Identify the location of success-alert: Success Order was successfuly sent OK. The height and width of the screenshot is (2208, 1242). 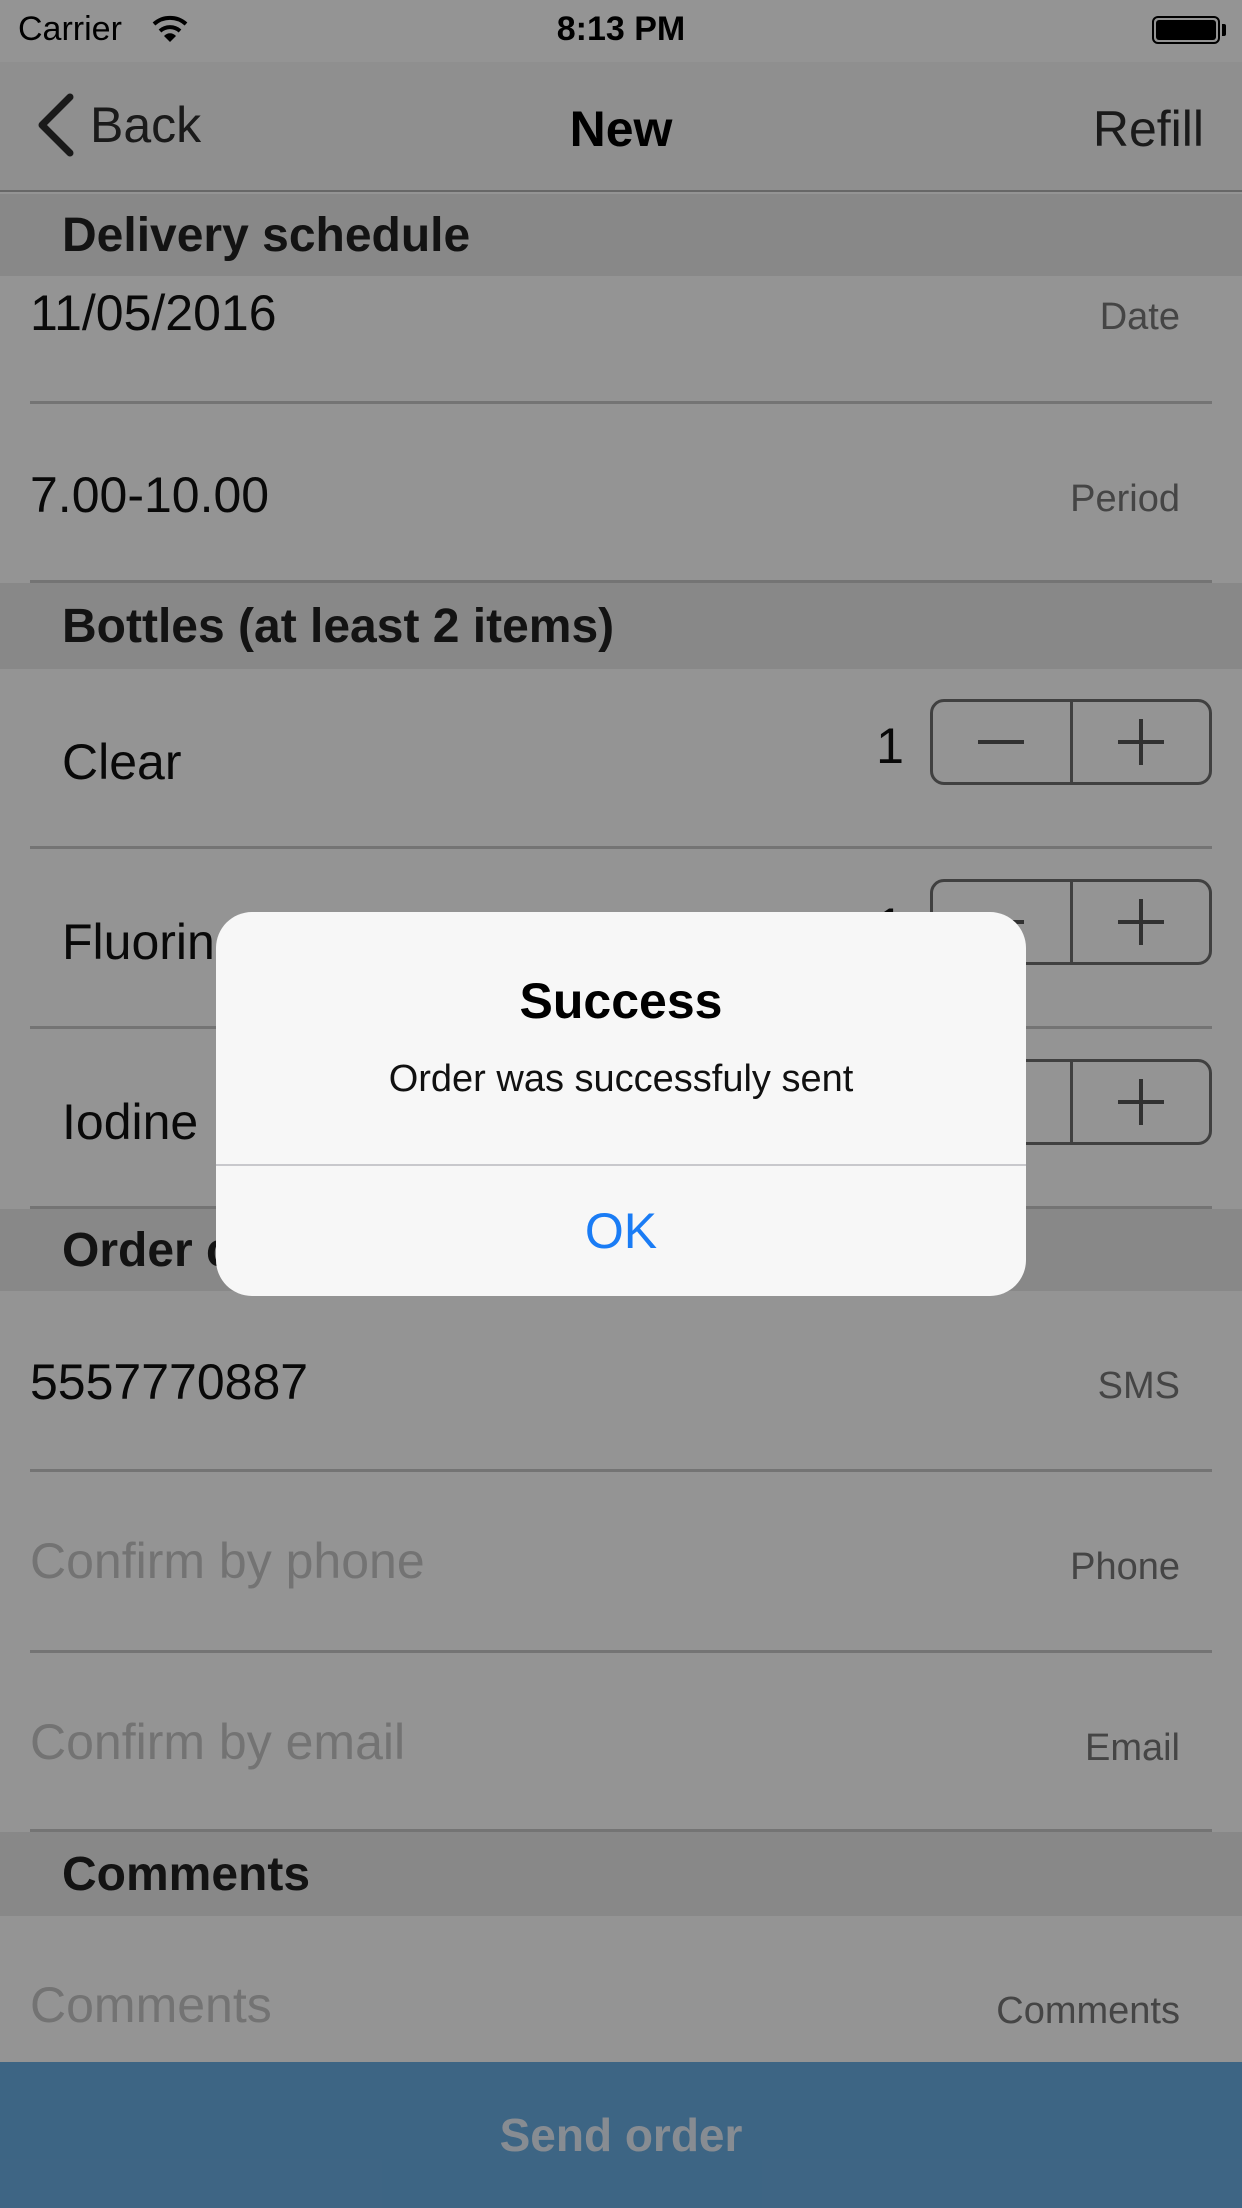
(621, 1104).